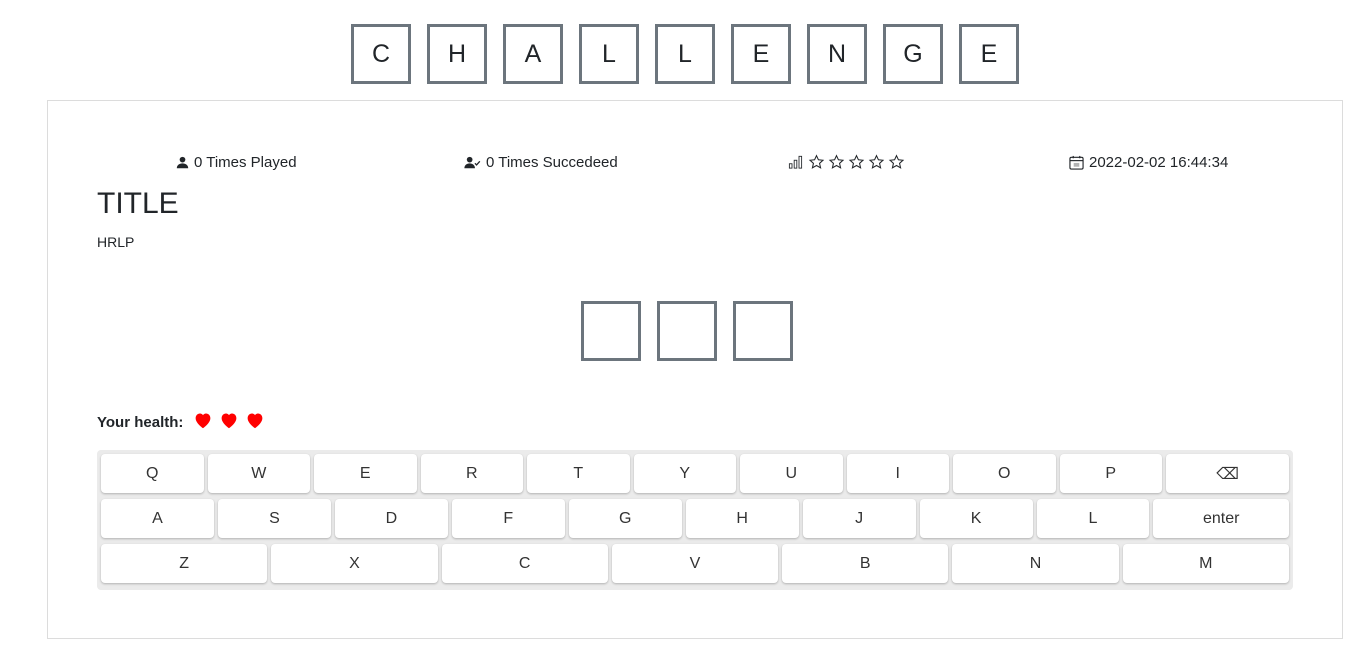  Describe the element at coordinates (1227, 473) in the screenshot. I see `backspace-key: ⌫` at that location.